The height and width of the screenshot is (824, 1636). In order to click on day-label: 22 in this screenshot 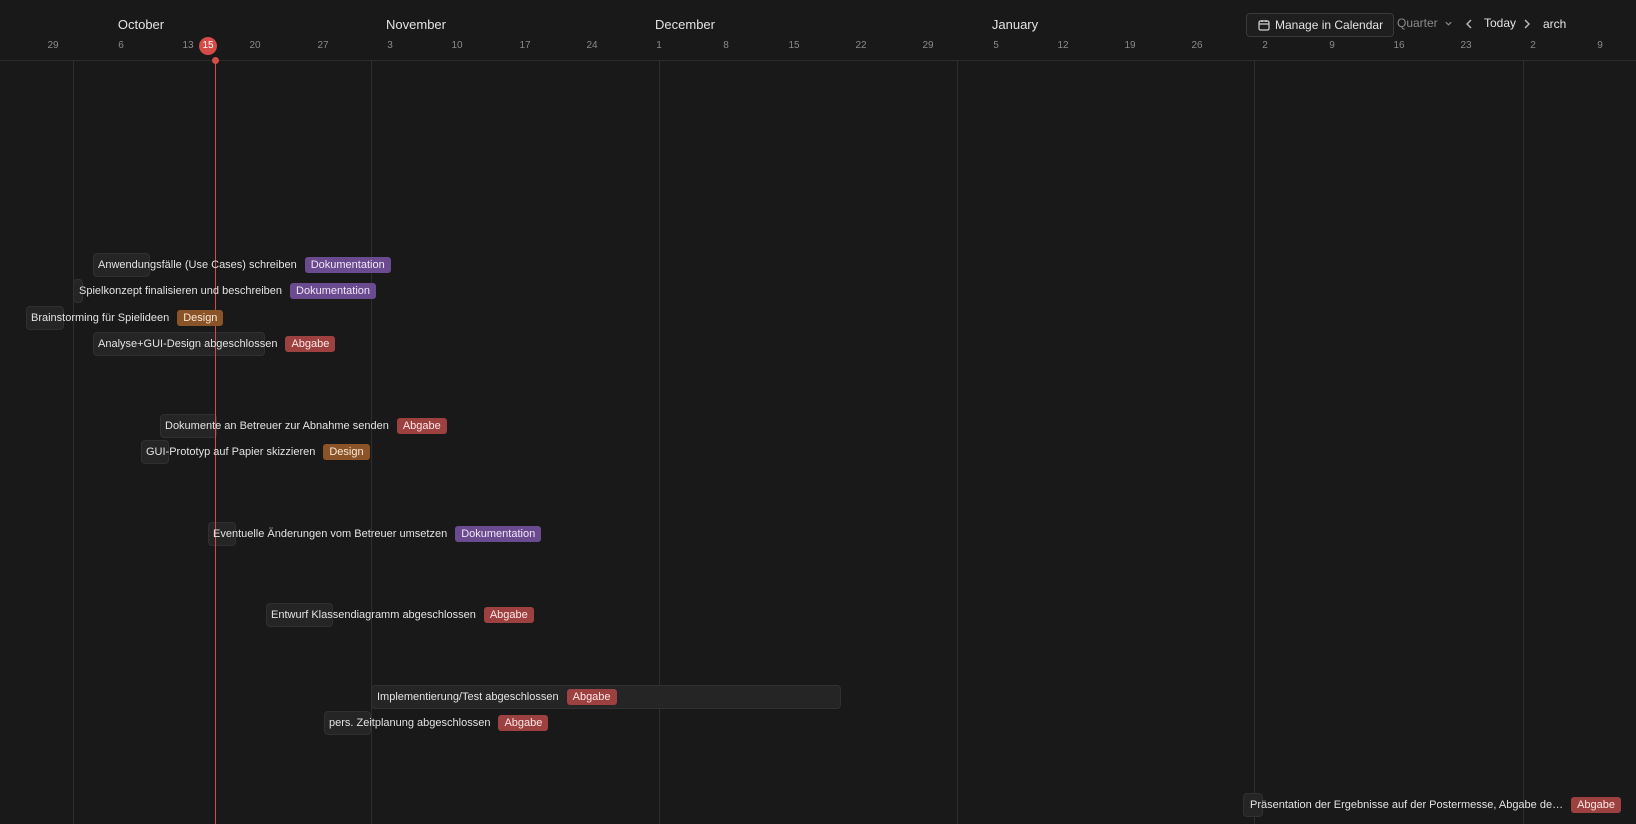, I will do `click(861, 45)`.